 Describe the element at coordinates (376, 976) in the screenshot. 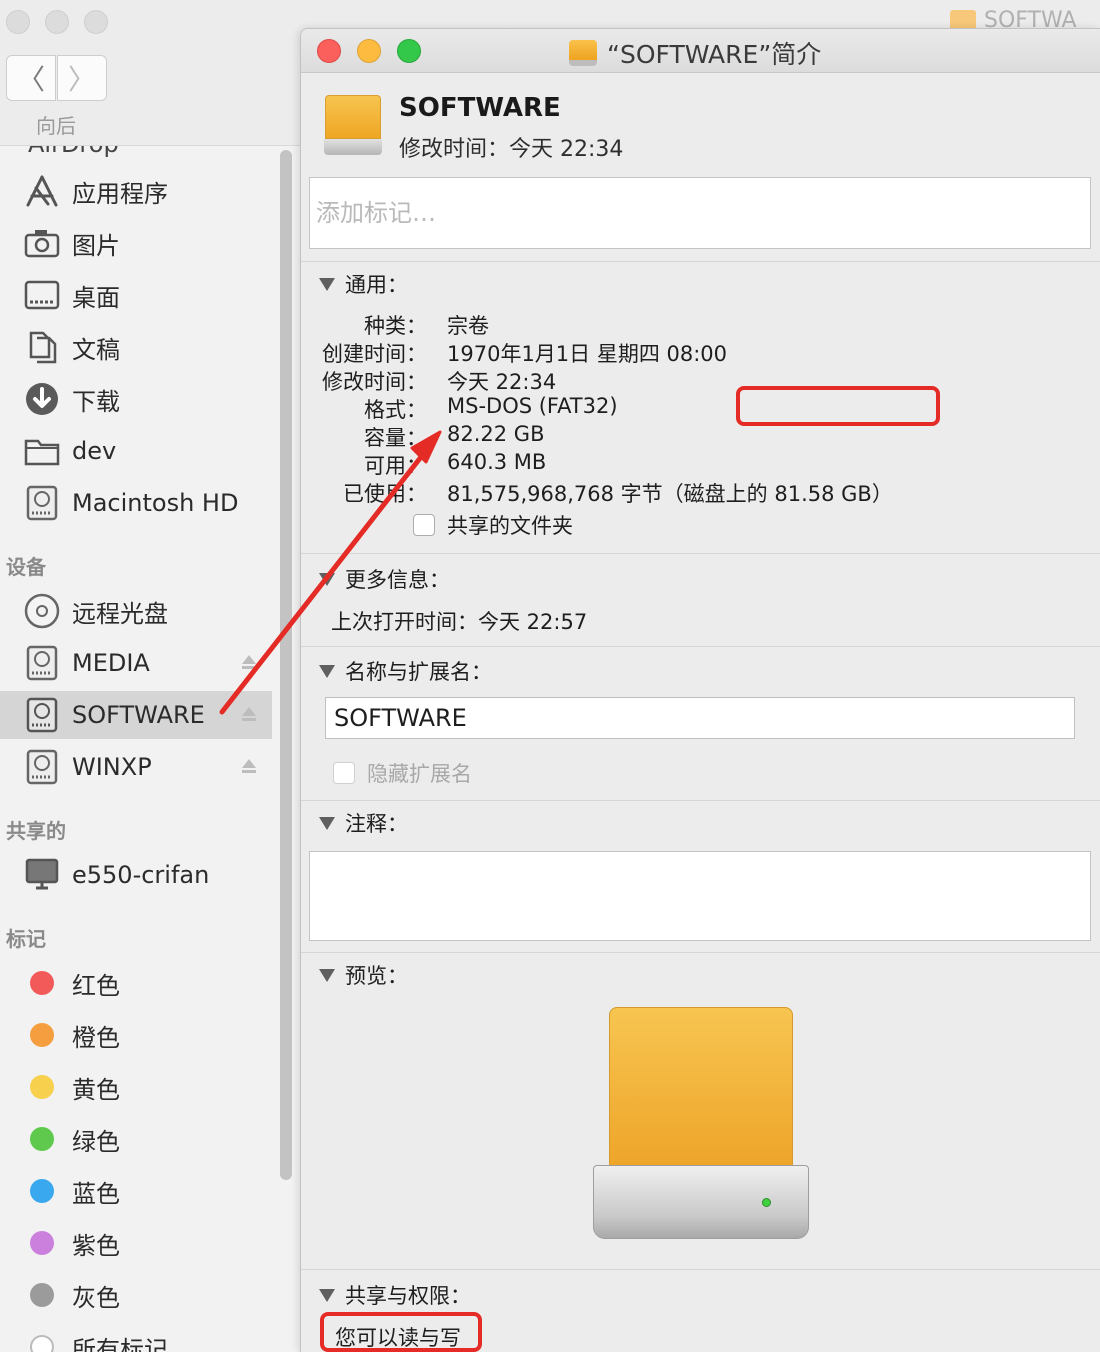

I see `section-preview-header: 预览：` at that location.